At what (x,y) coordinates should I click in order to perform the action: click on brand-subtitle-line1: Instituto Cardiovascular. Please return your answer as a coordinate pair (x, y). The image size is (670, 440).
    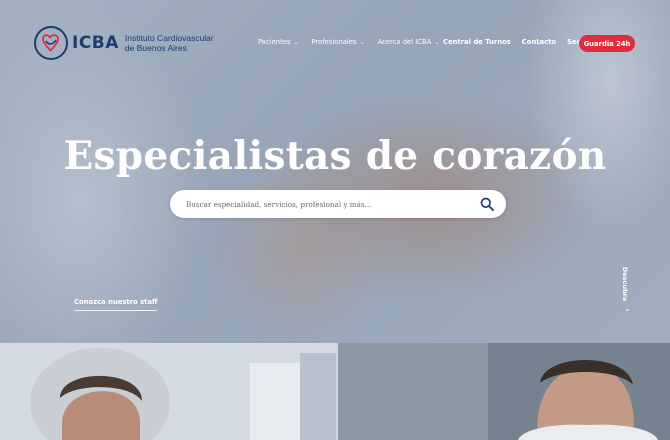
    Looking at the image, I should click on (169, 38).